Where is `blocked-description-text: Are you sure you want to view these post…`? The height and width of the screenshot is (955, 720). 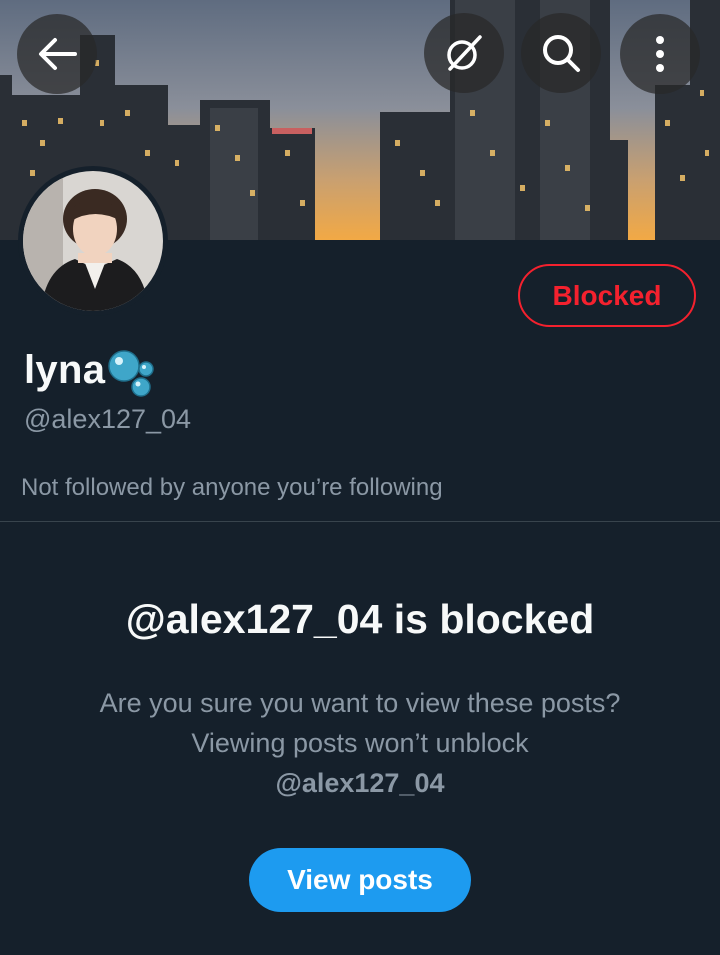 blocked-description-text: Are you sure you want to view these post… is located at coordinates (360, 723).